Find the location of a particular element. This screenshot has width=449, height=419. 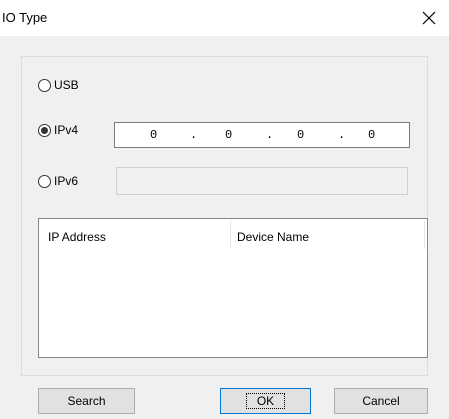

ok-button: OK is located at coordinates (265, 401).